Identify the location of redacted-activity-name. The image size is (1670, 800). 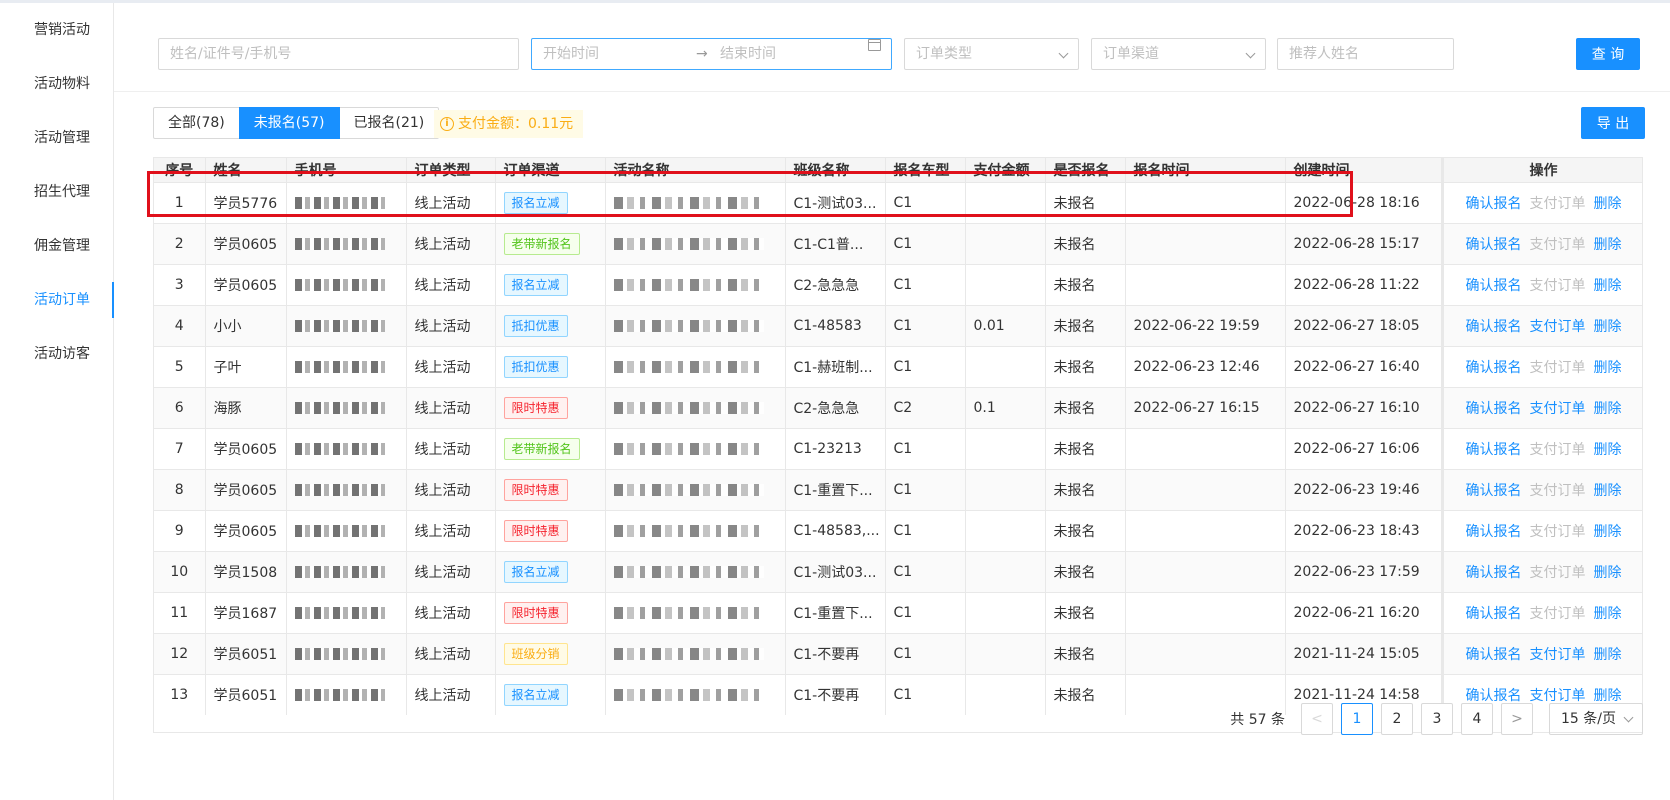
(688, 243).